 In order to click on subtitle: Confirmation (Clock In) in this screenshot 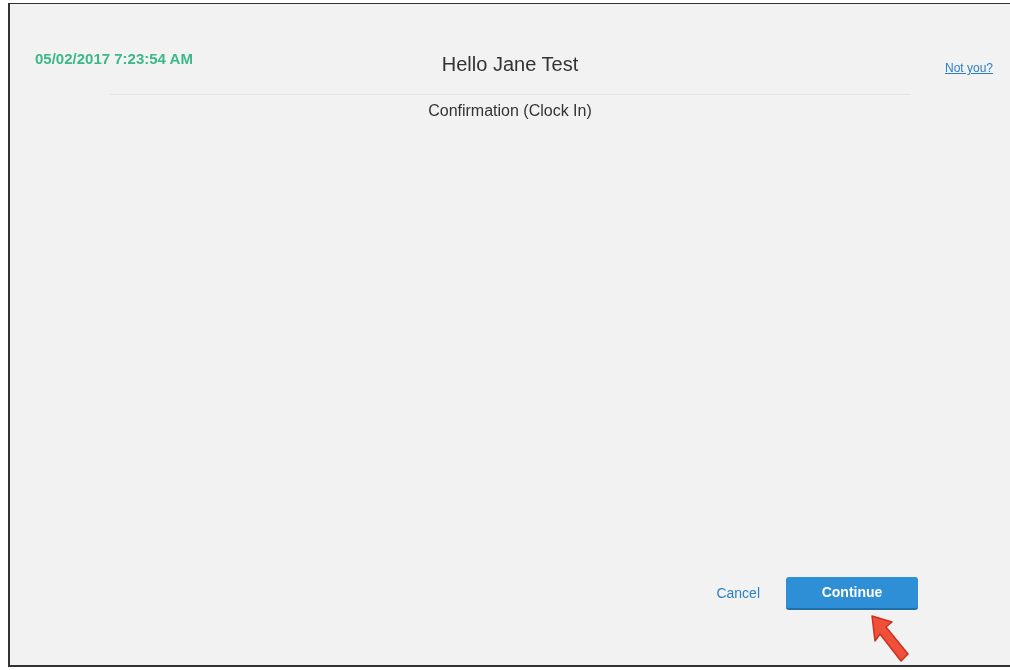, I will do `click(510, 111)`.